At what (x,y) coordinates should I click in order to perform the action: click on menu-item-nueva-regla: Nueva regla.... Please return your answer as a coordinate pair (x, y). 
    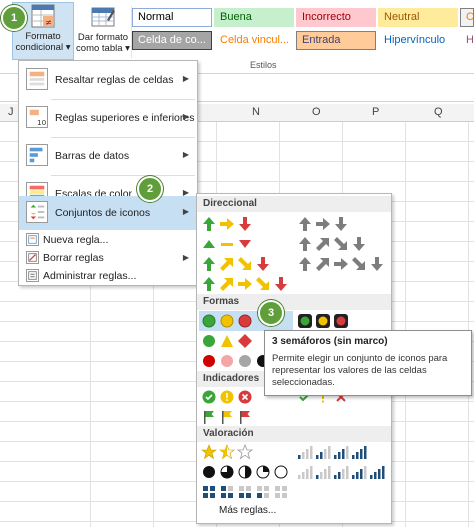
    Looking at the image, I should click on (108, 240).